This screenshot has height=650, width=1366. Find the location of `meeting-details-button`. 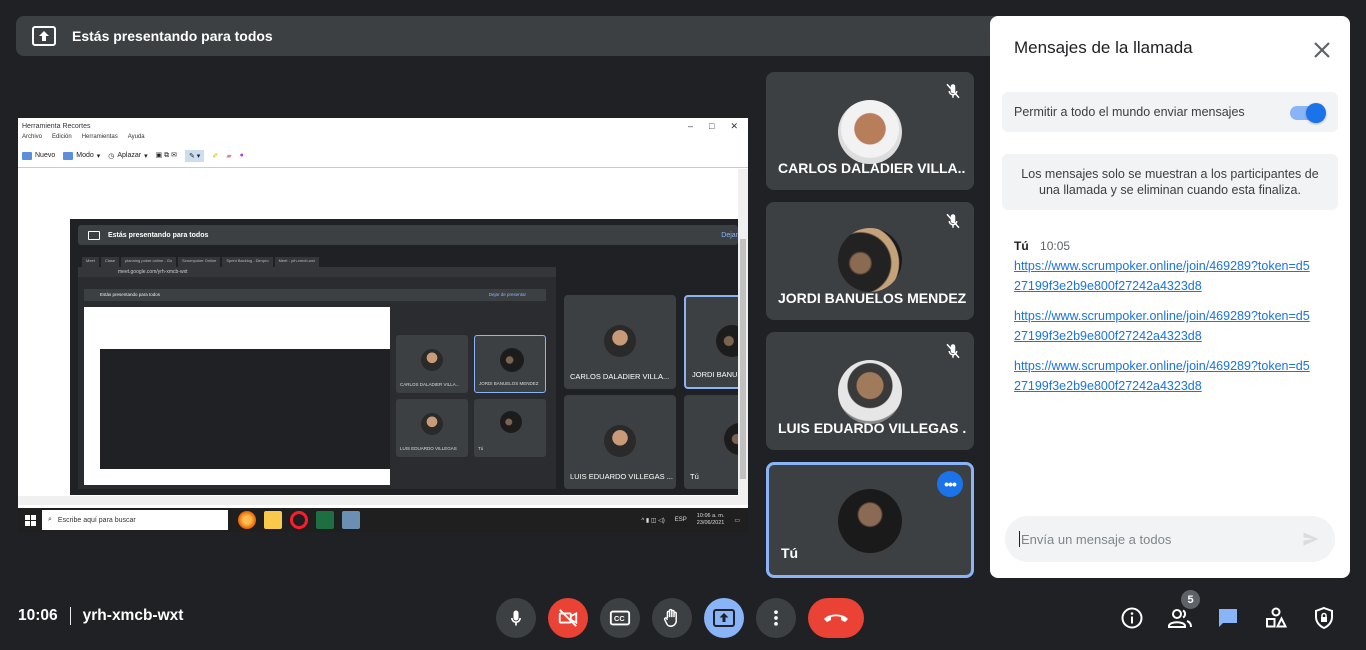

meeting-details-button is located at coordinates (1132, 618).